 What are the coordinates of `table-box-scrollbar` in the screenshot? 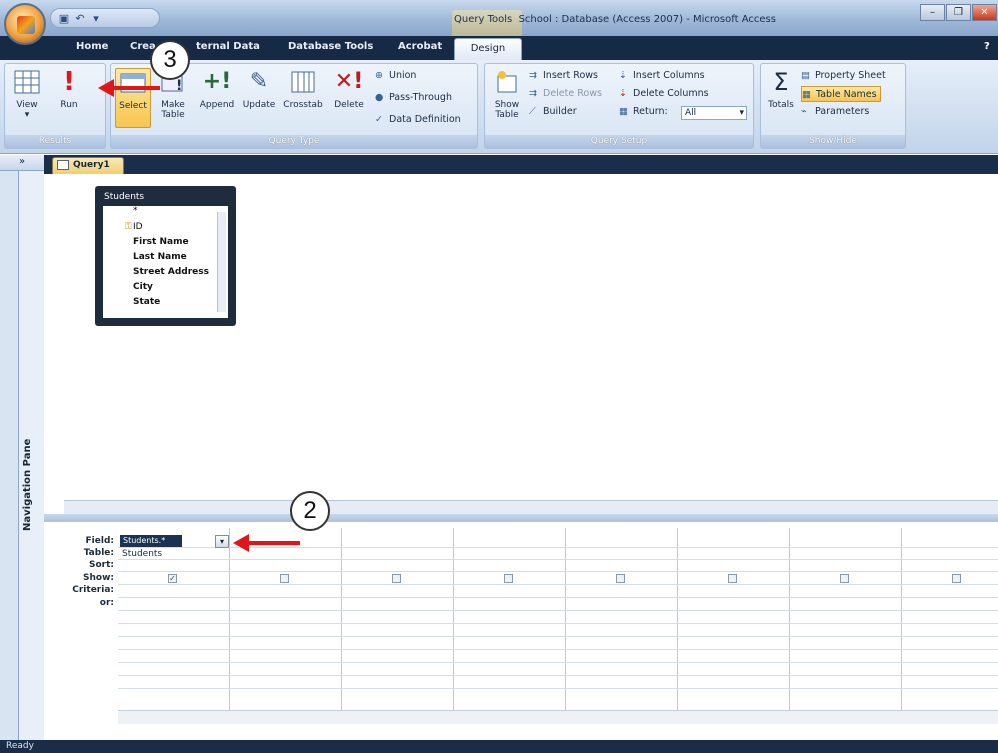 It's located at (221, 262).